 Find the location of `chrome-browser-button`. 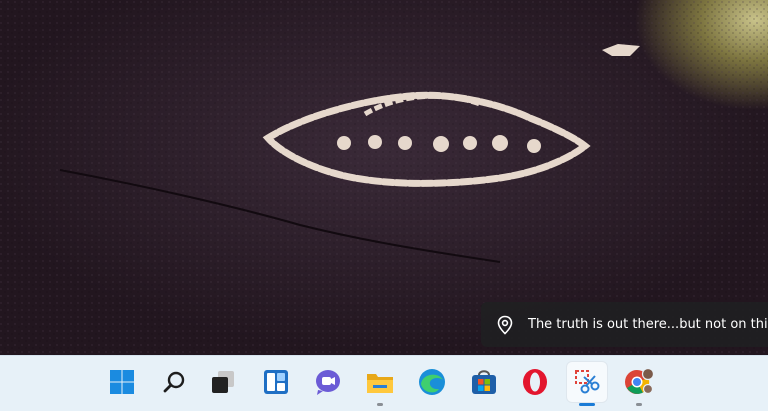

chrome-browser-button is located at coordinates (639, 384).